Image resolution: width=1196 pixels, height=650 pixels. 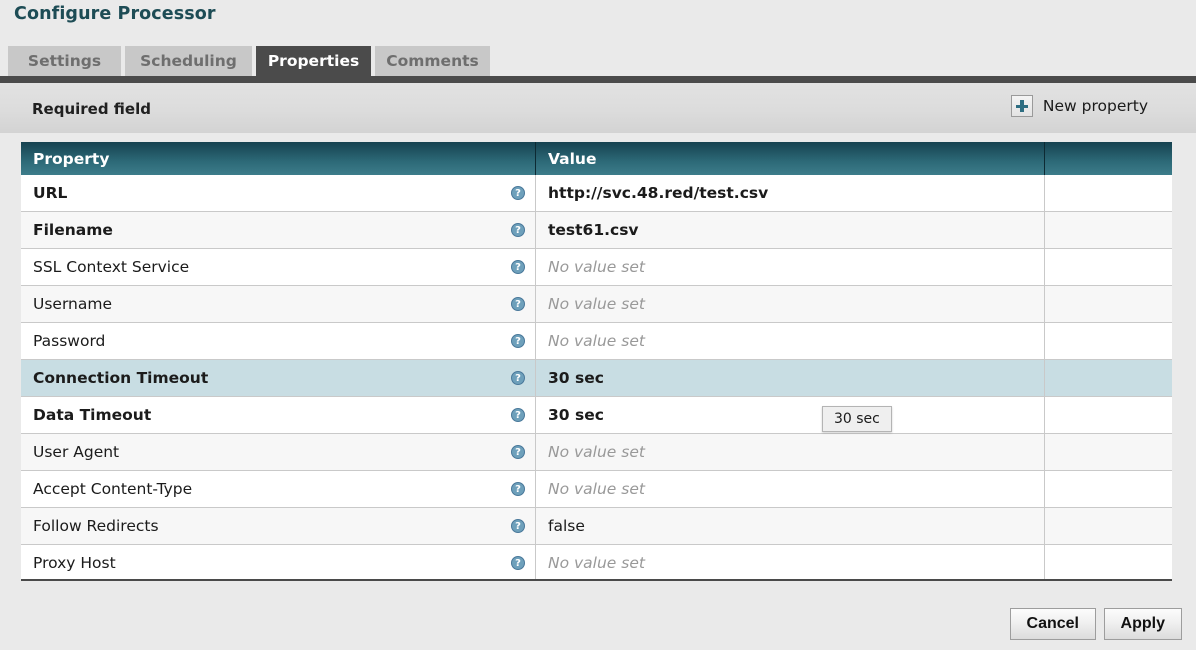 What do you see at coordinates (278, 304) in the screenshot?
I see `property-name-cell: Username?` at bounding box center [278, 304].